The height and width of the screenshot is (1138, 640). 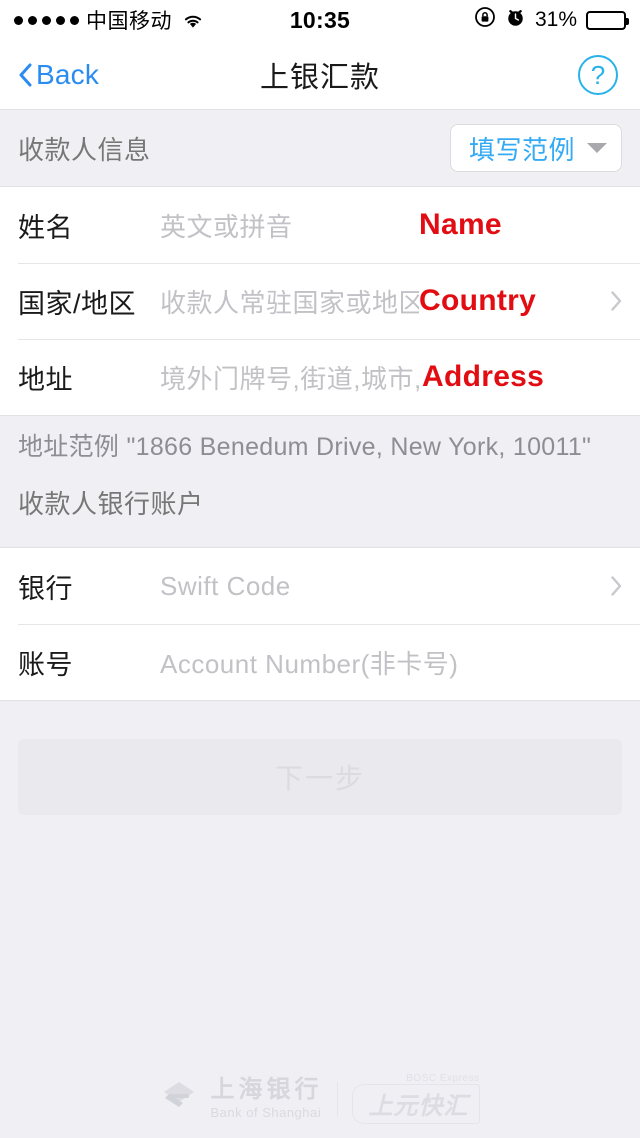 What do you see at coordinates (77, 303) in the screenshot?
I see `row-label: 国家/地区` at bounding box center [77, 303].